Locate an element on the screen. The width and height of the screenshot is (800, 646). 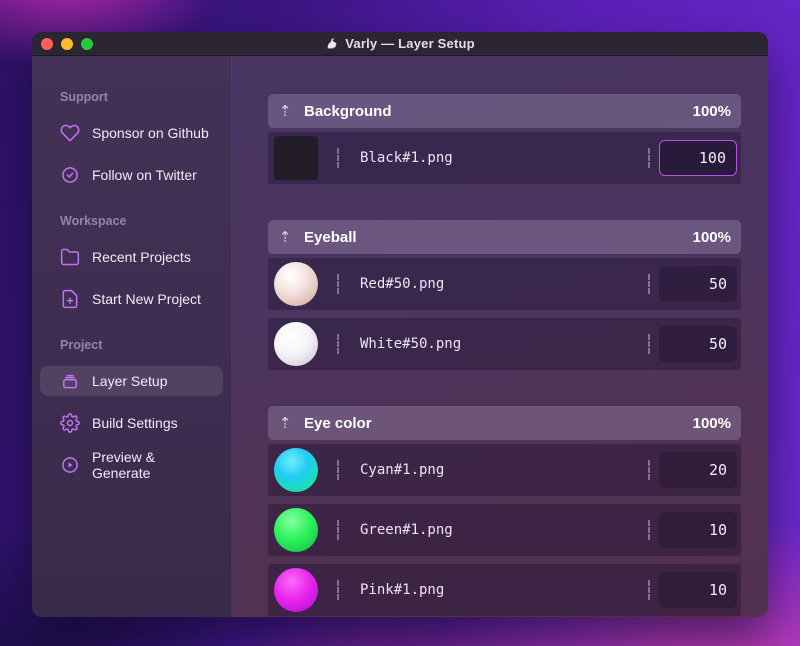
layer-thumbnail-black-swatch is located at coordinates (296, 158).